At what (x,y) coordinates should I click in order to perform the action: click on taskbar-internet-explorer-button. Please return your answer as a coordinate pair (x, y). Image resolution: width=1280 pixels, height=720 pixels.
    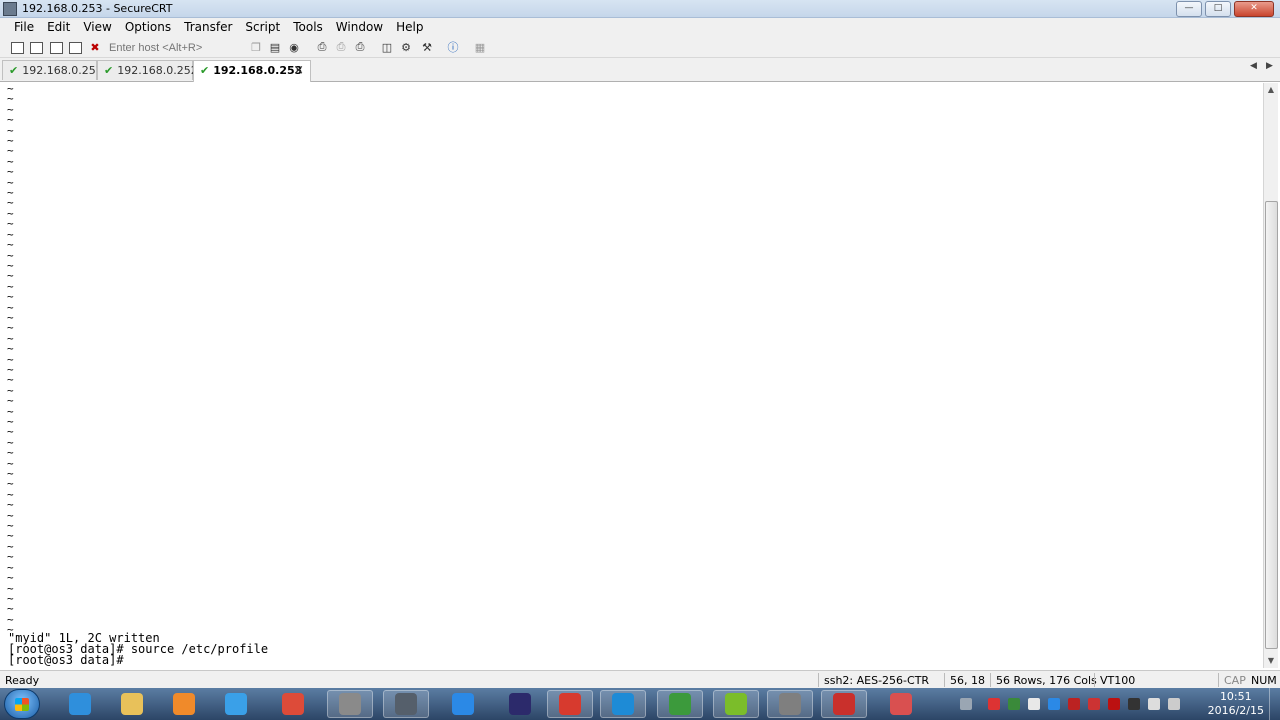
    Looking at the image, I should click on (80, 704).